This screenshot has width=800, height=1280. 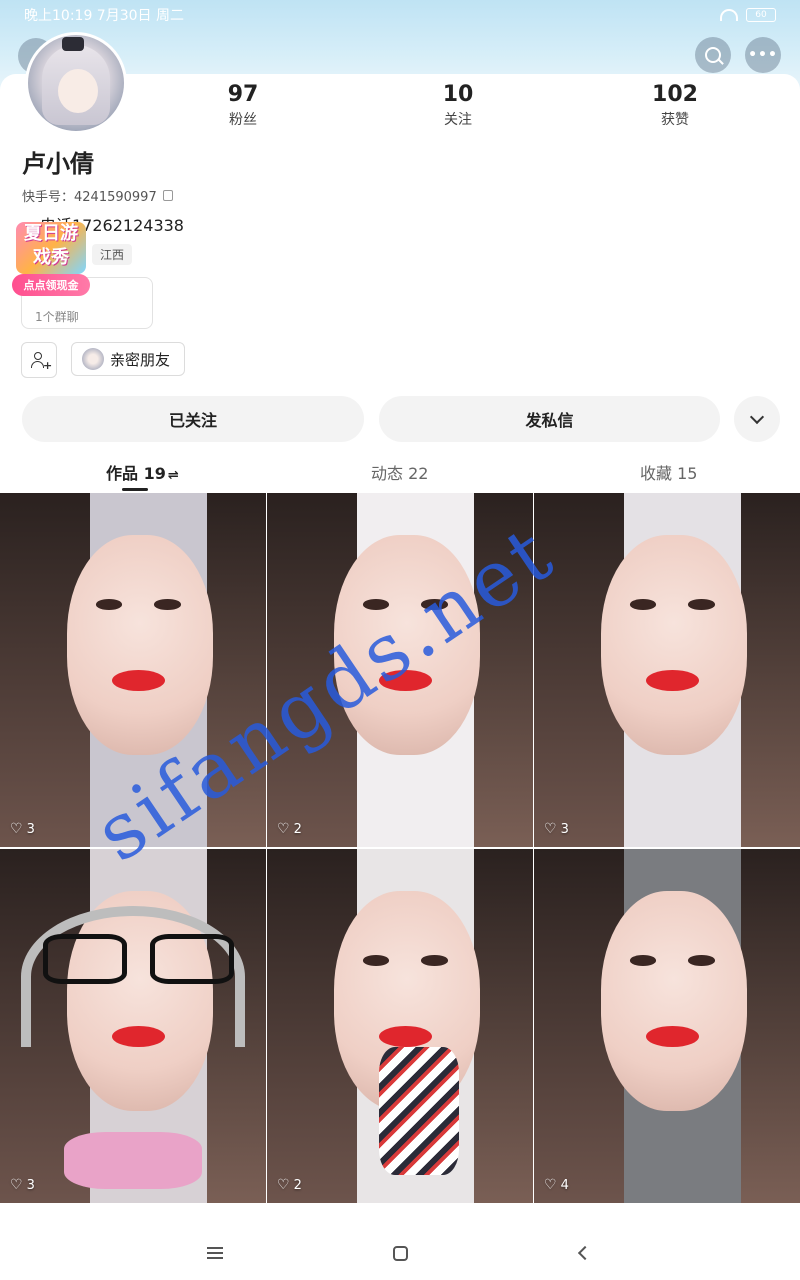 What do you see at coordinates (667, 1026) in the screenshot?
I see `post-tile: ♡ 4` at bounding box center [667, 1026].